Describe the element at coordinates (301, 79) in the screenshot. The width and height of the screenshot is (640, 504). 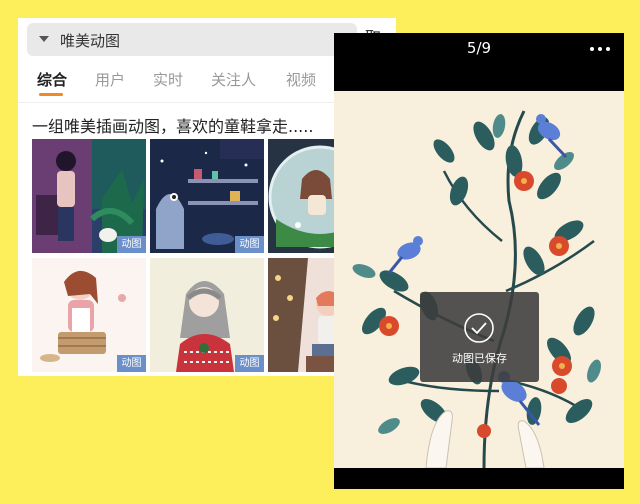
I see `tab-video: 视频` at that location.